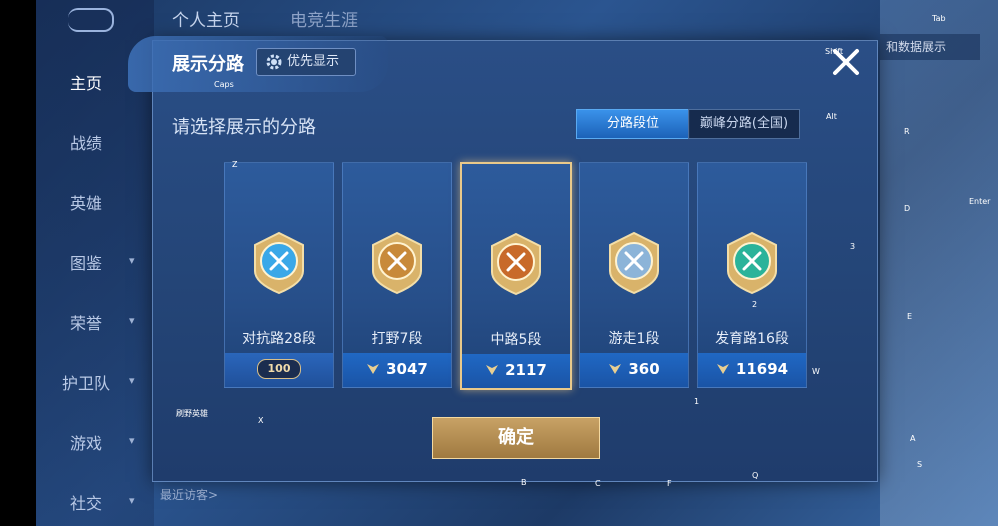 This screenshot has width=998, height=526. I want to click on left-black-bar, so click(18, 263).